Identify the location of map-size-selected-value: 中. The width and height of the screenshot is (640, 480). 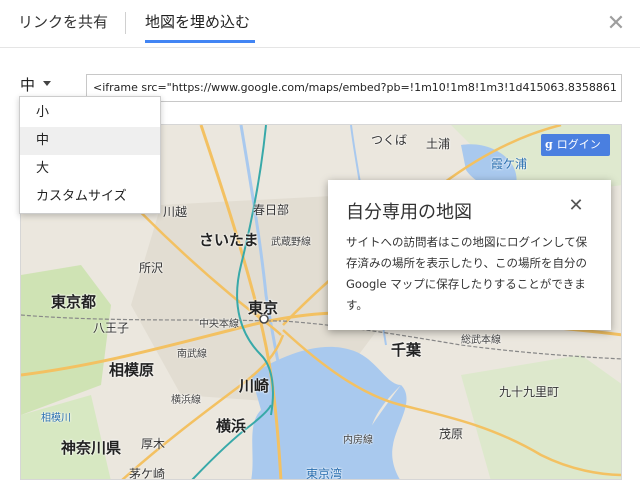
(28, 85).